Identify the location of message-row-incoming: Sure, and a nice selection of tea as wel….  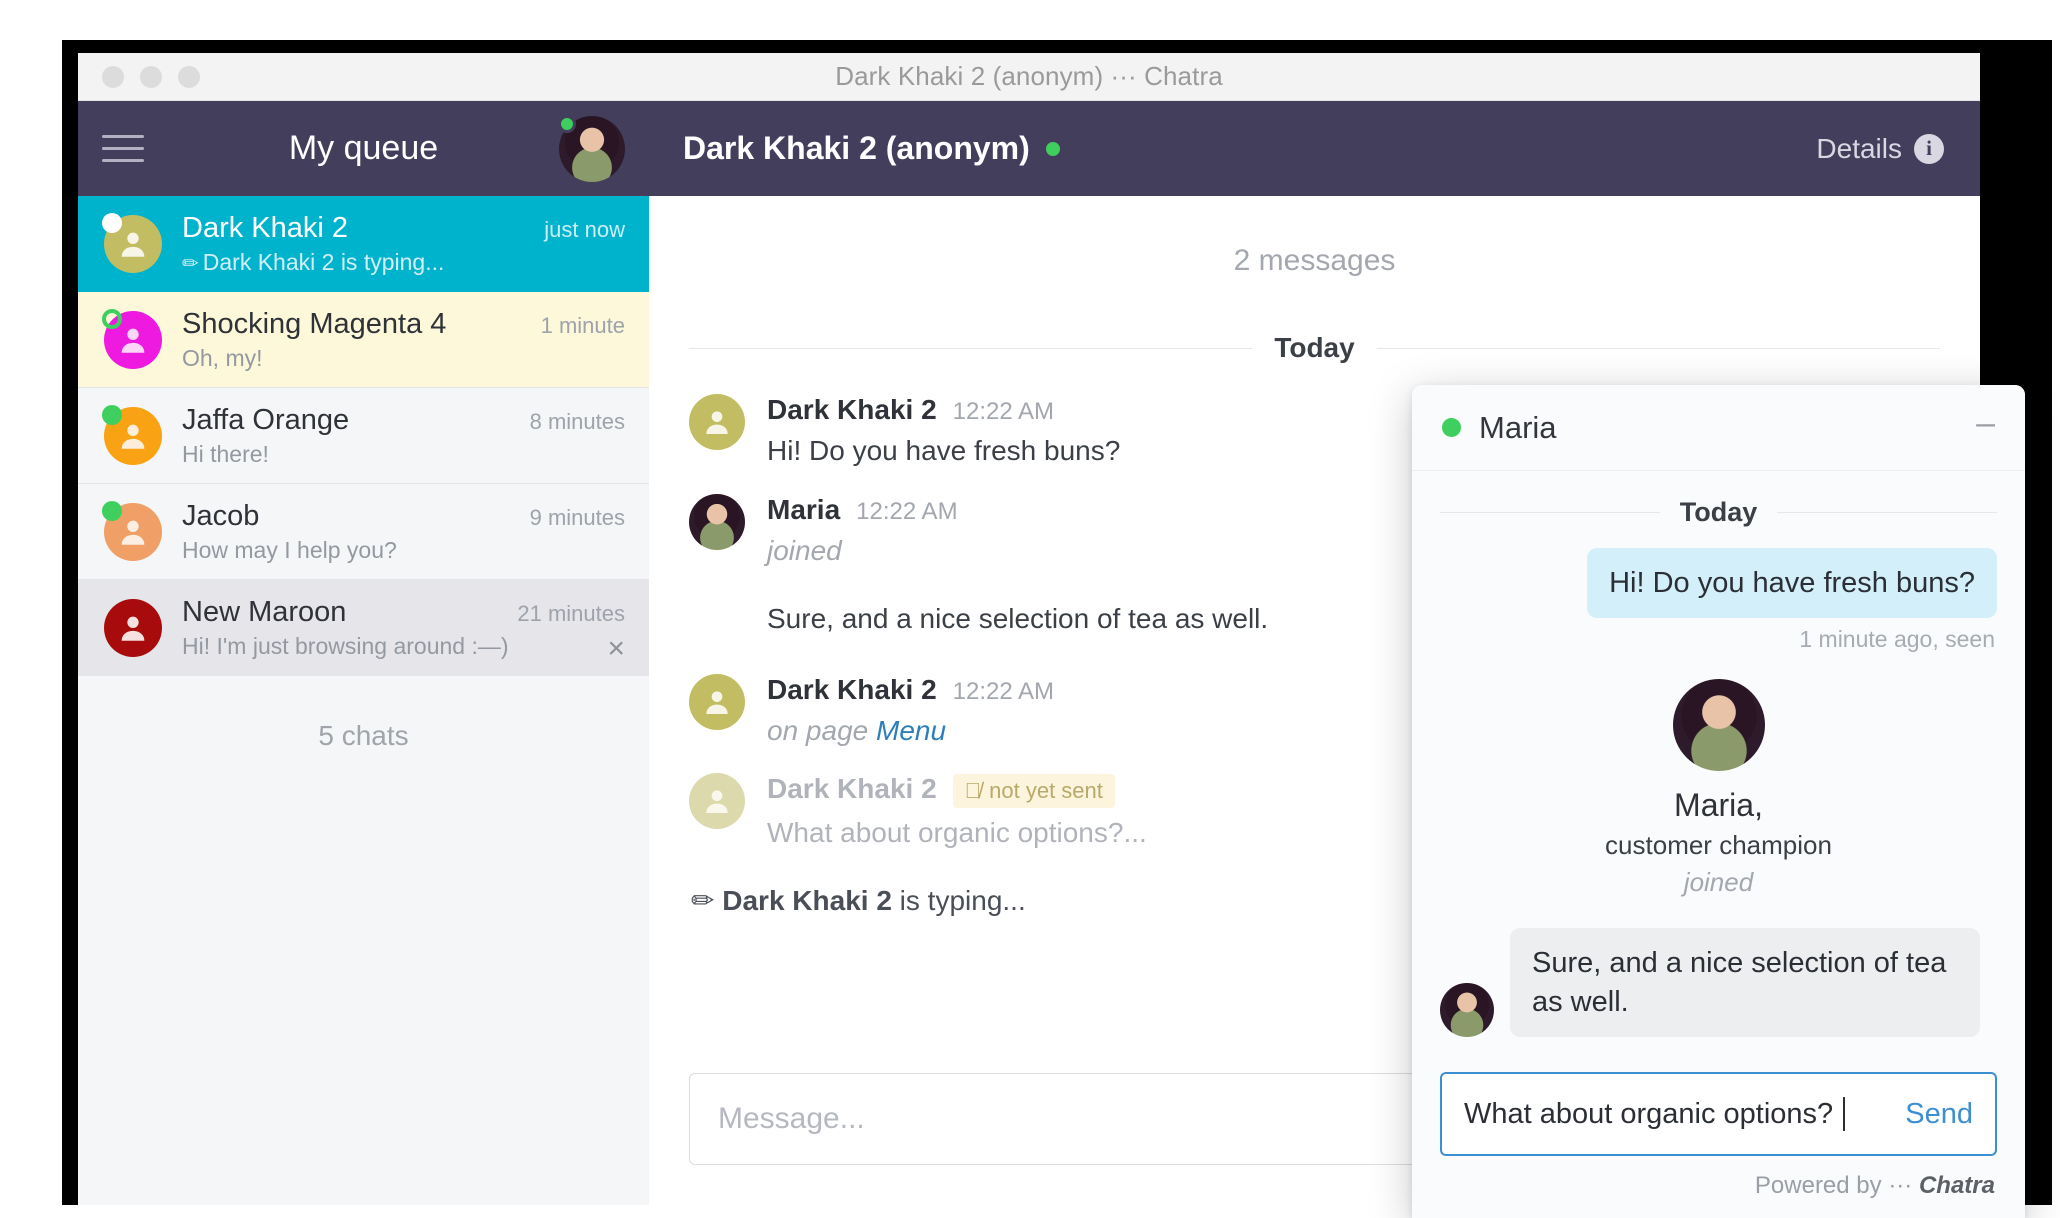
(1718, 982).